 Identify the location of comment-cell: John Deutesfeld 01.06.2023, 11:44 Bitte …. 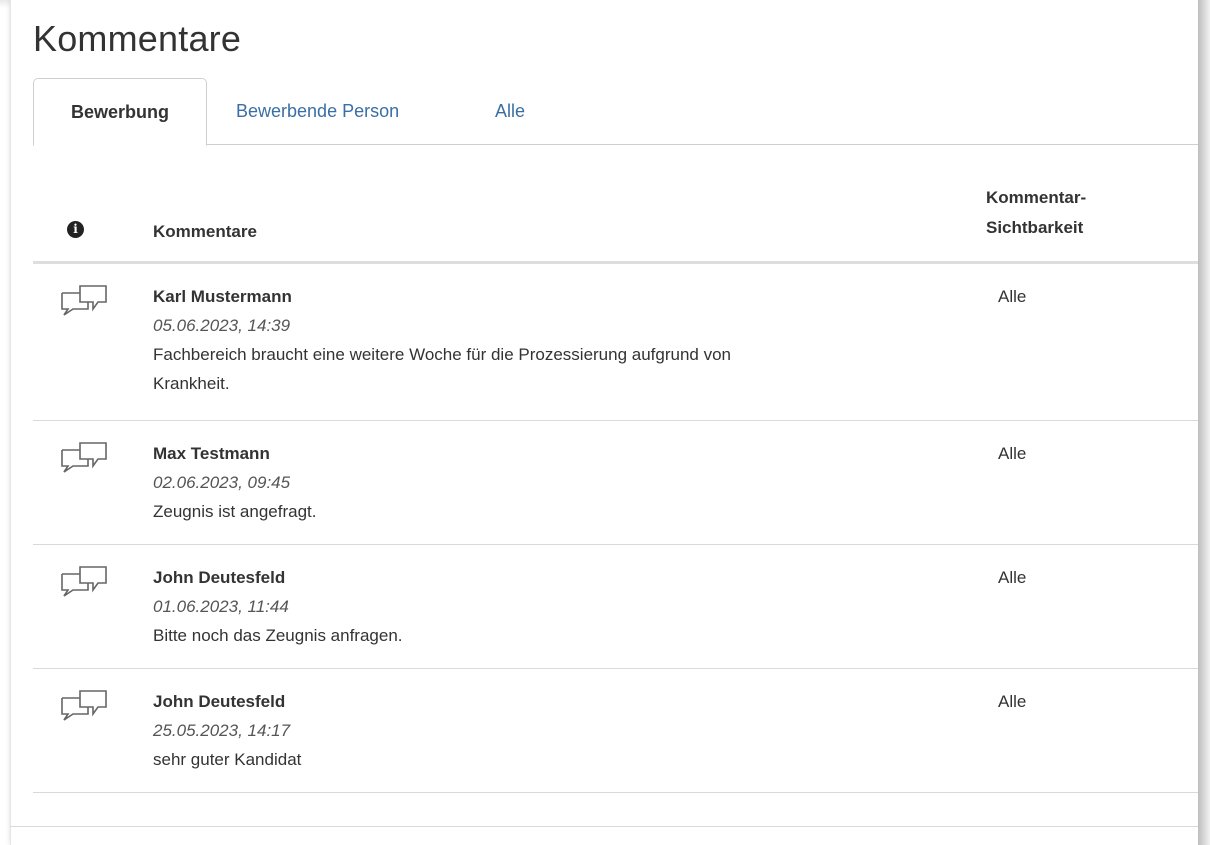
(553, 606).